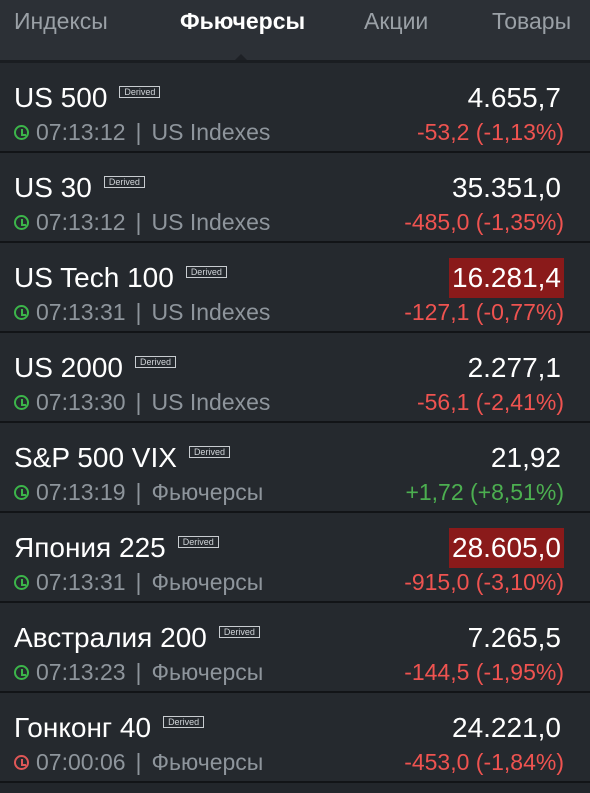 Image resolution: width=590 pixels, height=793 pixels. Describe the element at coordinates (241, 57) in the screenshot. I see `active-tab-indicator` at that location.